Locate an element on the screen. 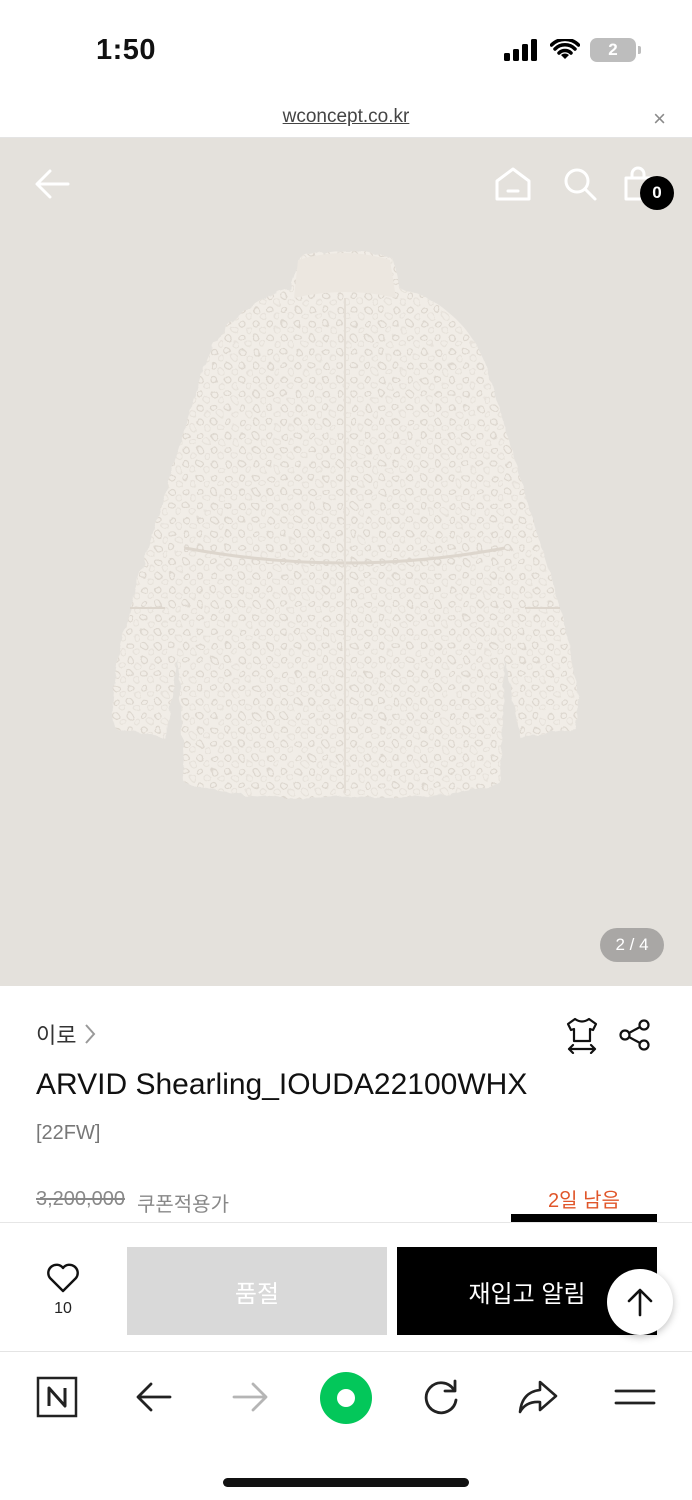 The image size is (692, 1500). scroll-top-button is located at coordinates (640, 1302).